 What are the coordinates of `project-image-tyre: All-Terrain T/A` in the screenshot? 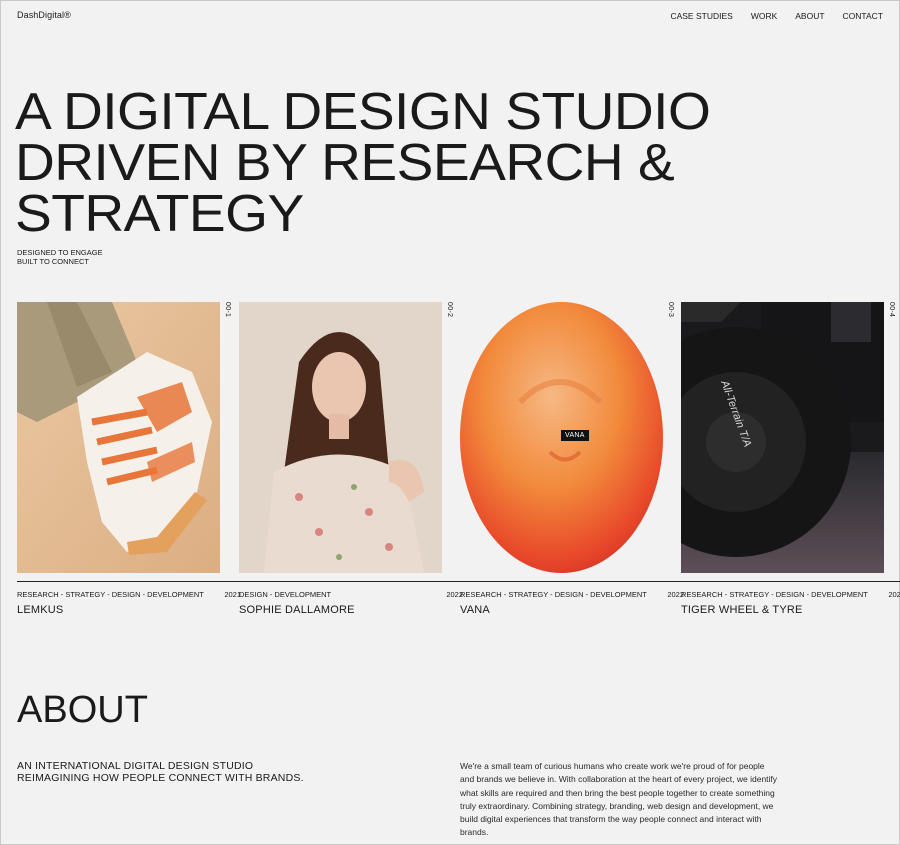 It's located at (782, 437).